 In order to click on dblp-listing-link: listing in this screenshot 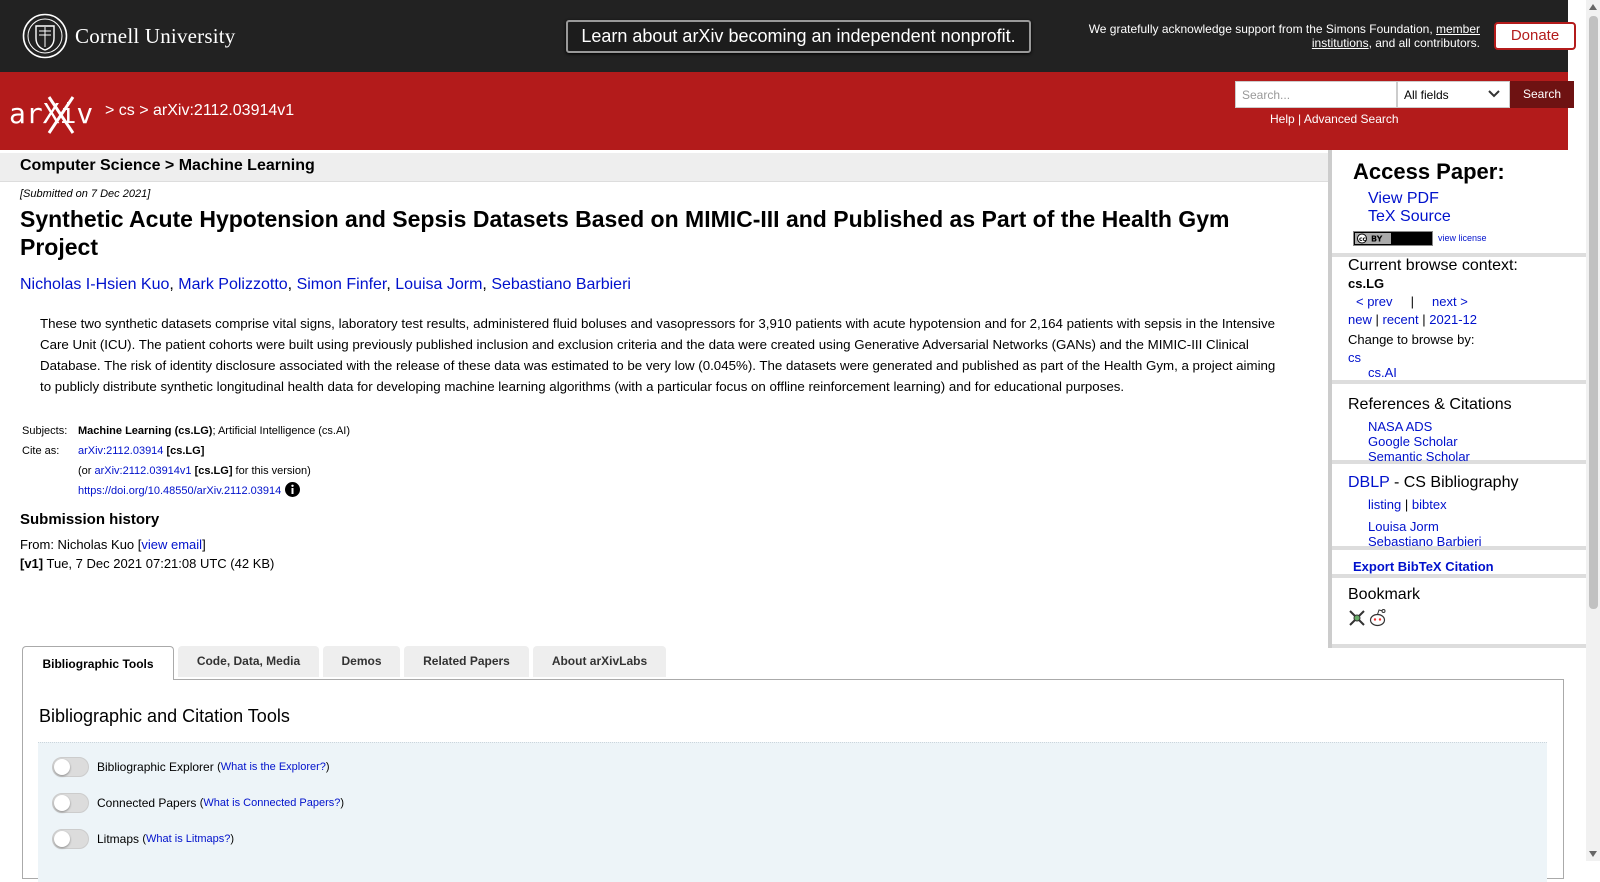, I will do `click(1384, 504)`.